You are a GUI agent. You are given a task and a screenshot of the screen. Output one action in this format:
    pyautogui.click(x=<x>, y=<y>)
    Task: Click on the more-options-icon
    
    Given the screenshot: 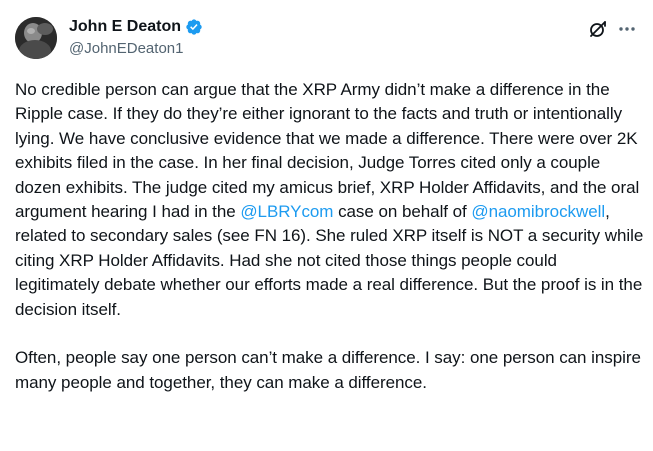 What is the action you would take?
    pyautogui.click(x=627, y=29)
    